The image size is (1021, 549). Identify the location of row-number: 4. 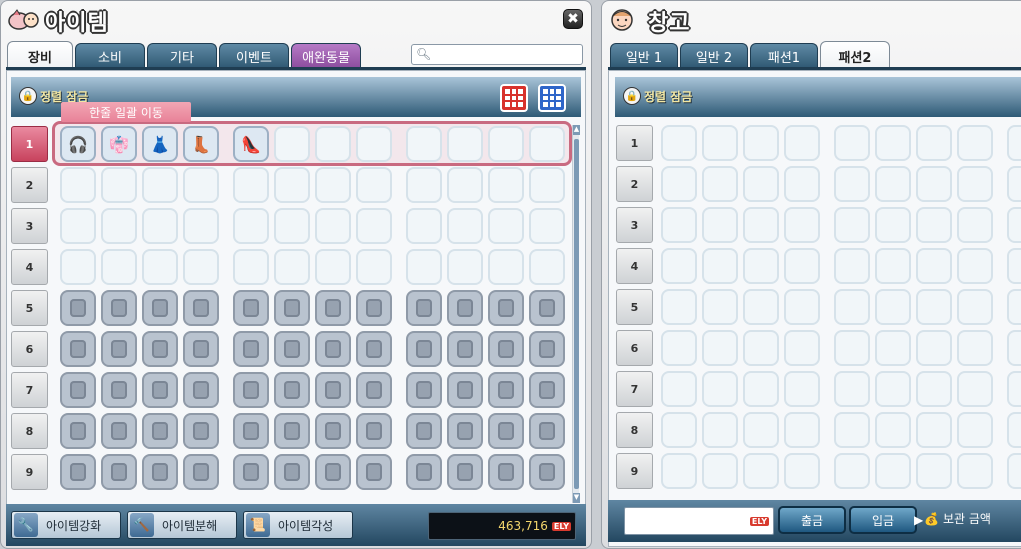
(29, 267).